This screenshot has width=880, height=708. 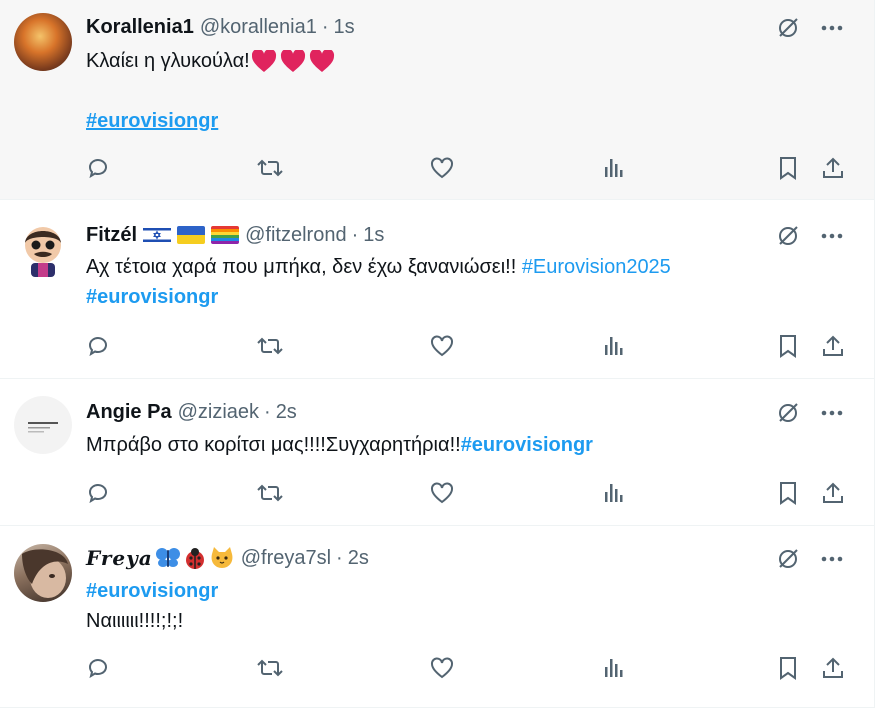 What do you see at coordinates (225, 235) in the screenshot?
I see `rainbow-flag-icon` at bounding box center [225, 235].